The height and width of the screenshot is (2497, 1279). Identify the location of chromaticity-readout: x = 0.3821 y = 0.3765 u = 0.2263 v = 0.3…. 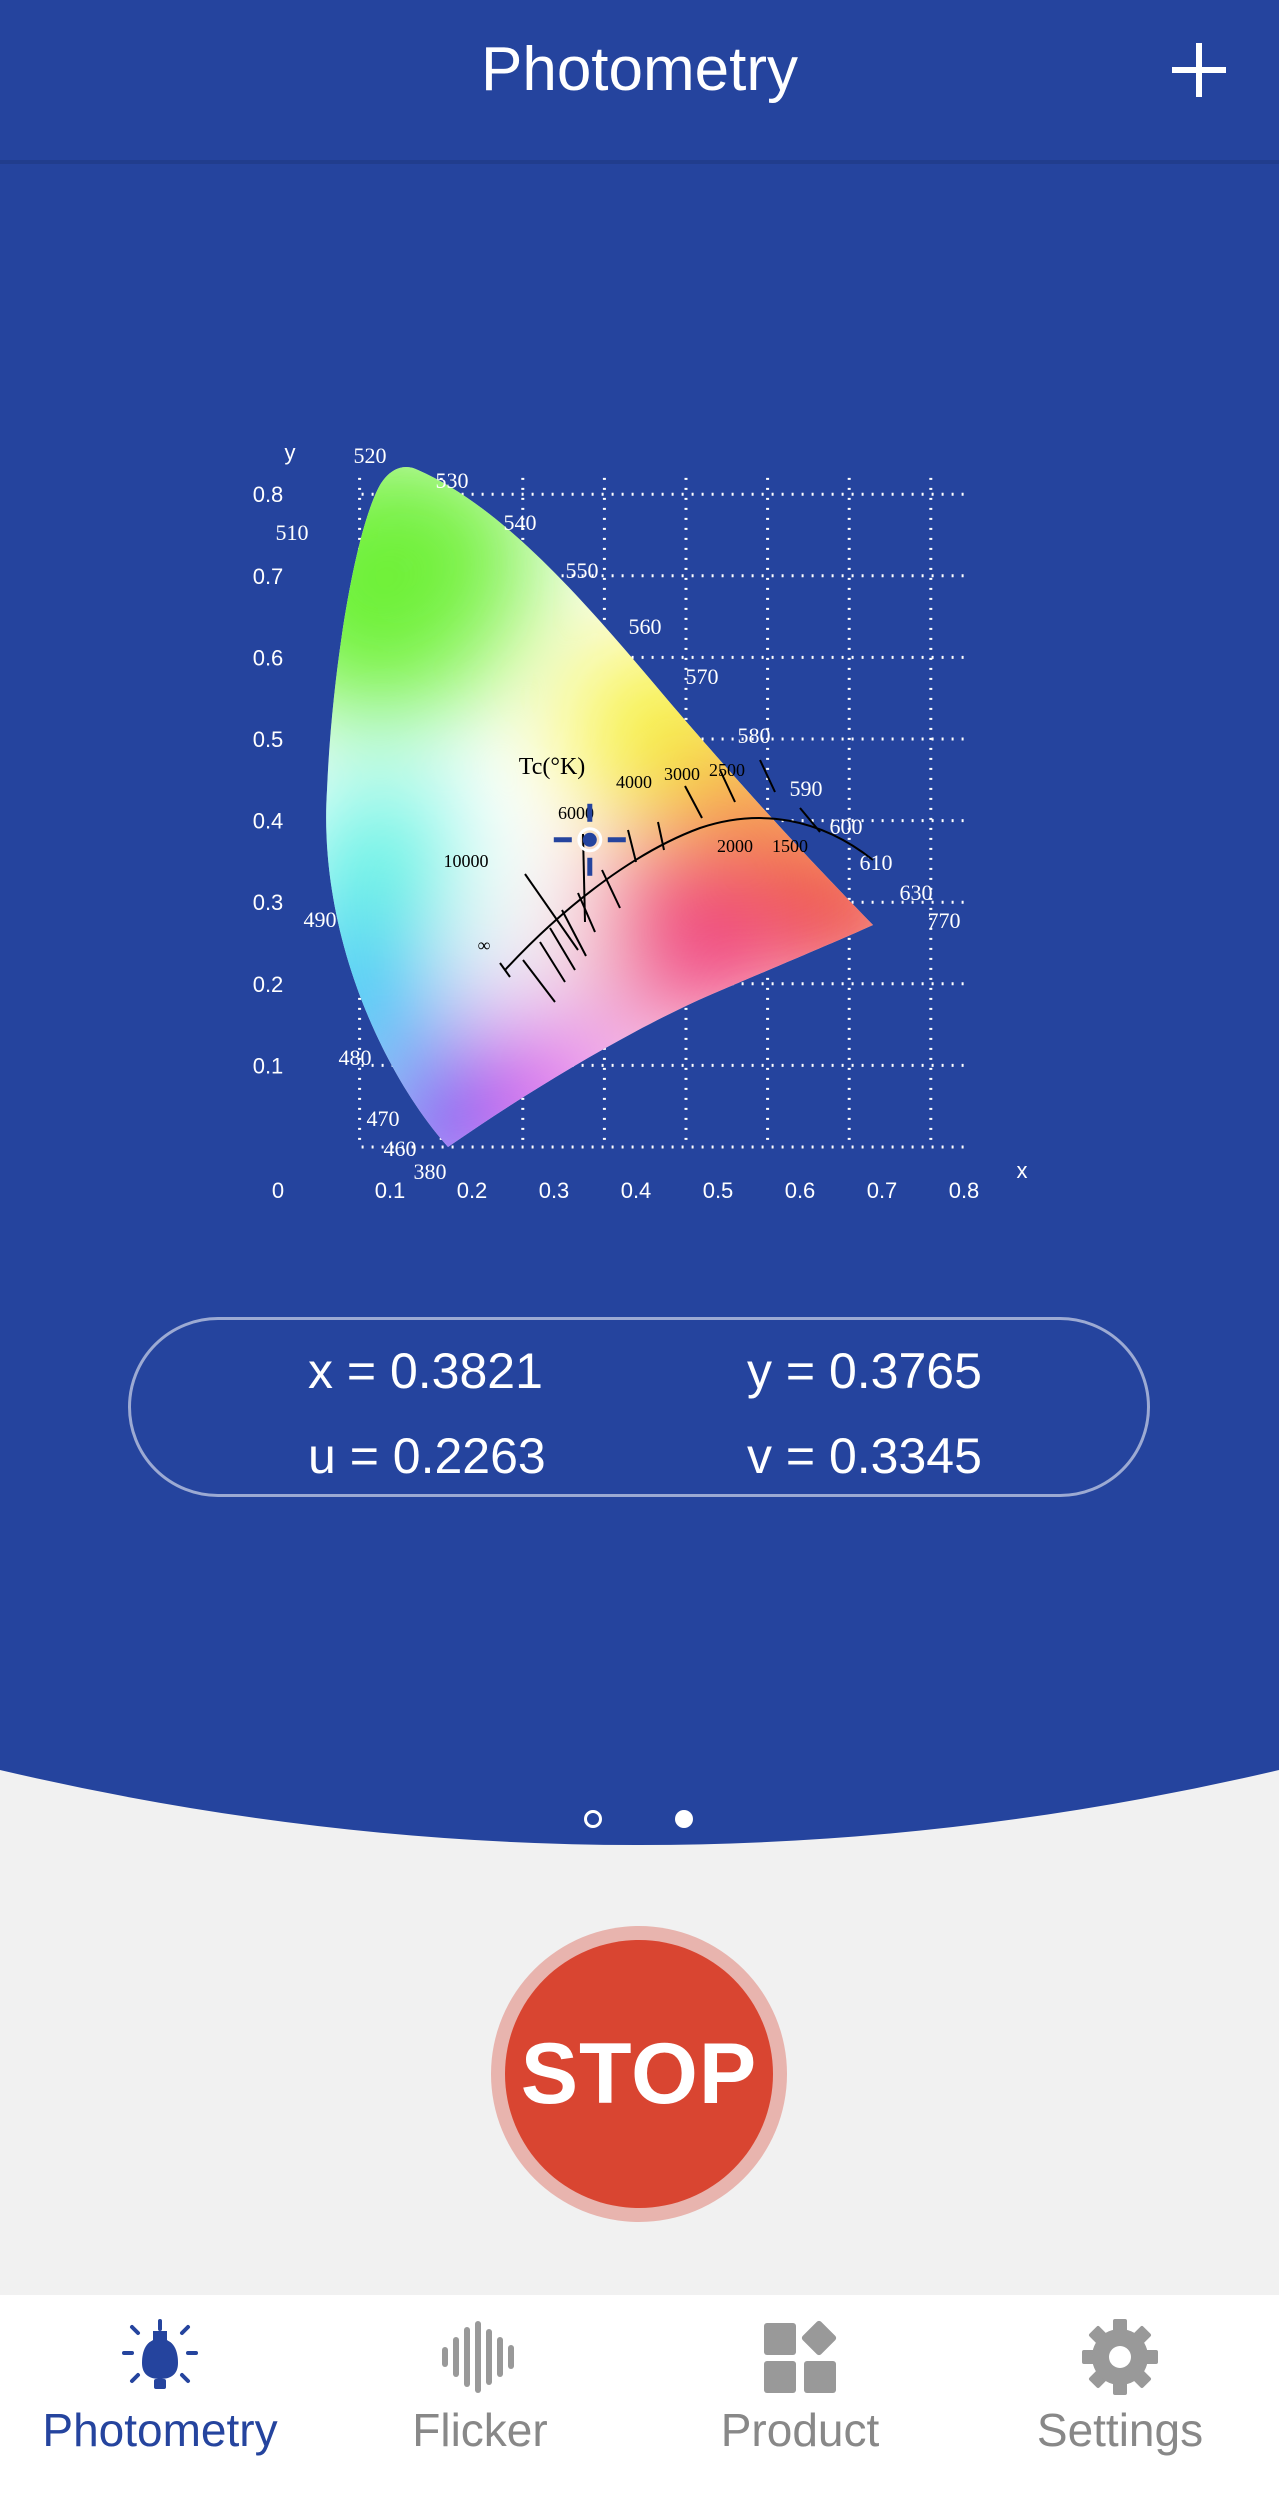
(639, 1407).